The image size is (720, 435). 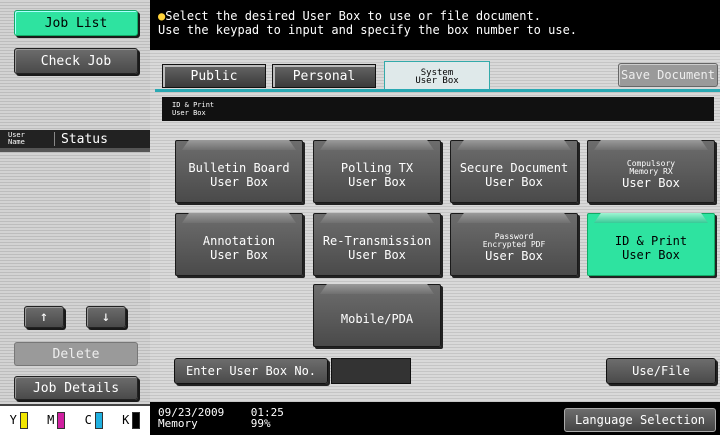 What do you see at coordinates (437, 90) in the screenshot?
I see `tab-underline` at bounding box center [437, 90].